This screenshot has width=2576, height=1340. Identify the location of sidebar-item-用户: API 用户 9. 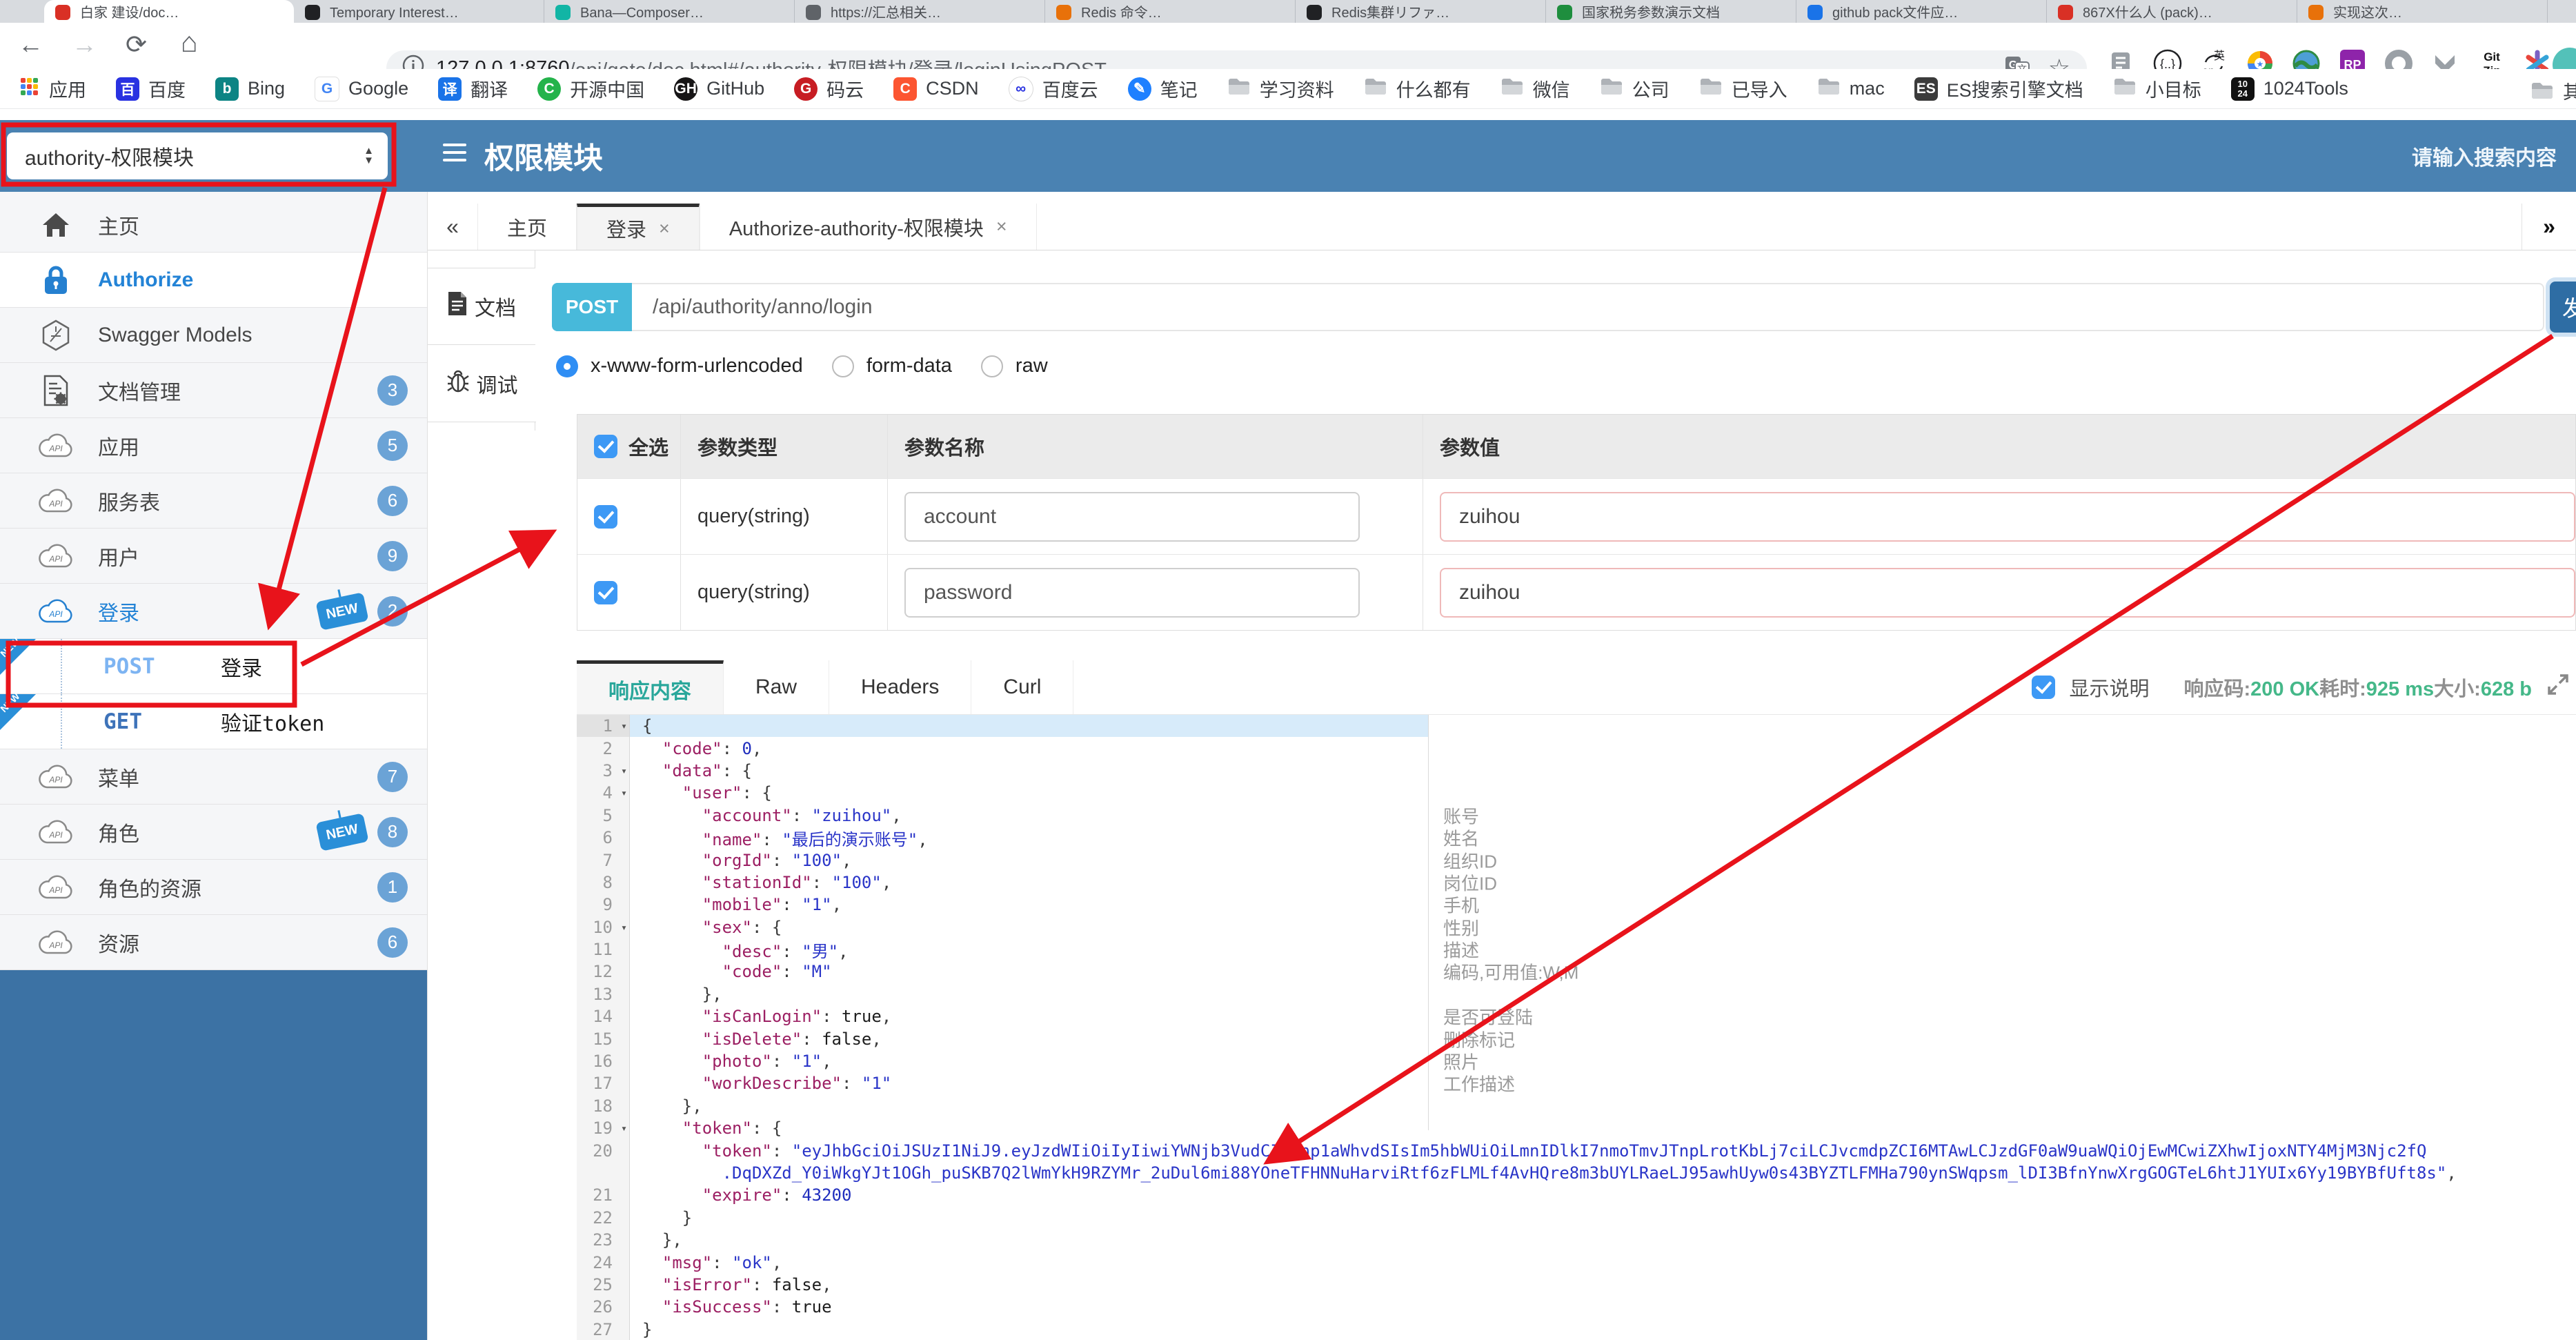
(213, 556).